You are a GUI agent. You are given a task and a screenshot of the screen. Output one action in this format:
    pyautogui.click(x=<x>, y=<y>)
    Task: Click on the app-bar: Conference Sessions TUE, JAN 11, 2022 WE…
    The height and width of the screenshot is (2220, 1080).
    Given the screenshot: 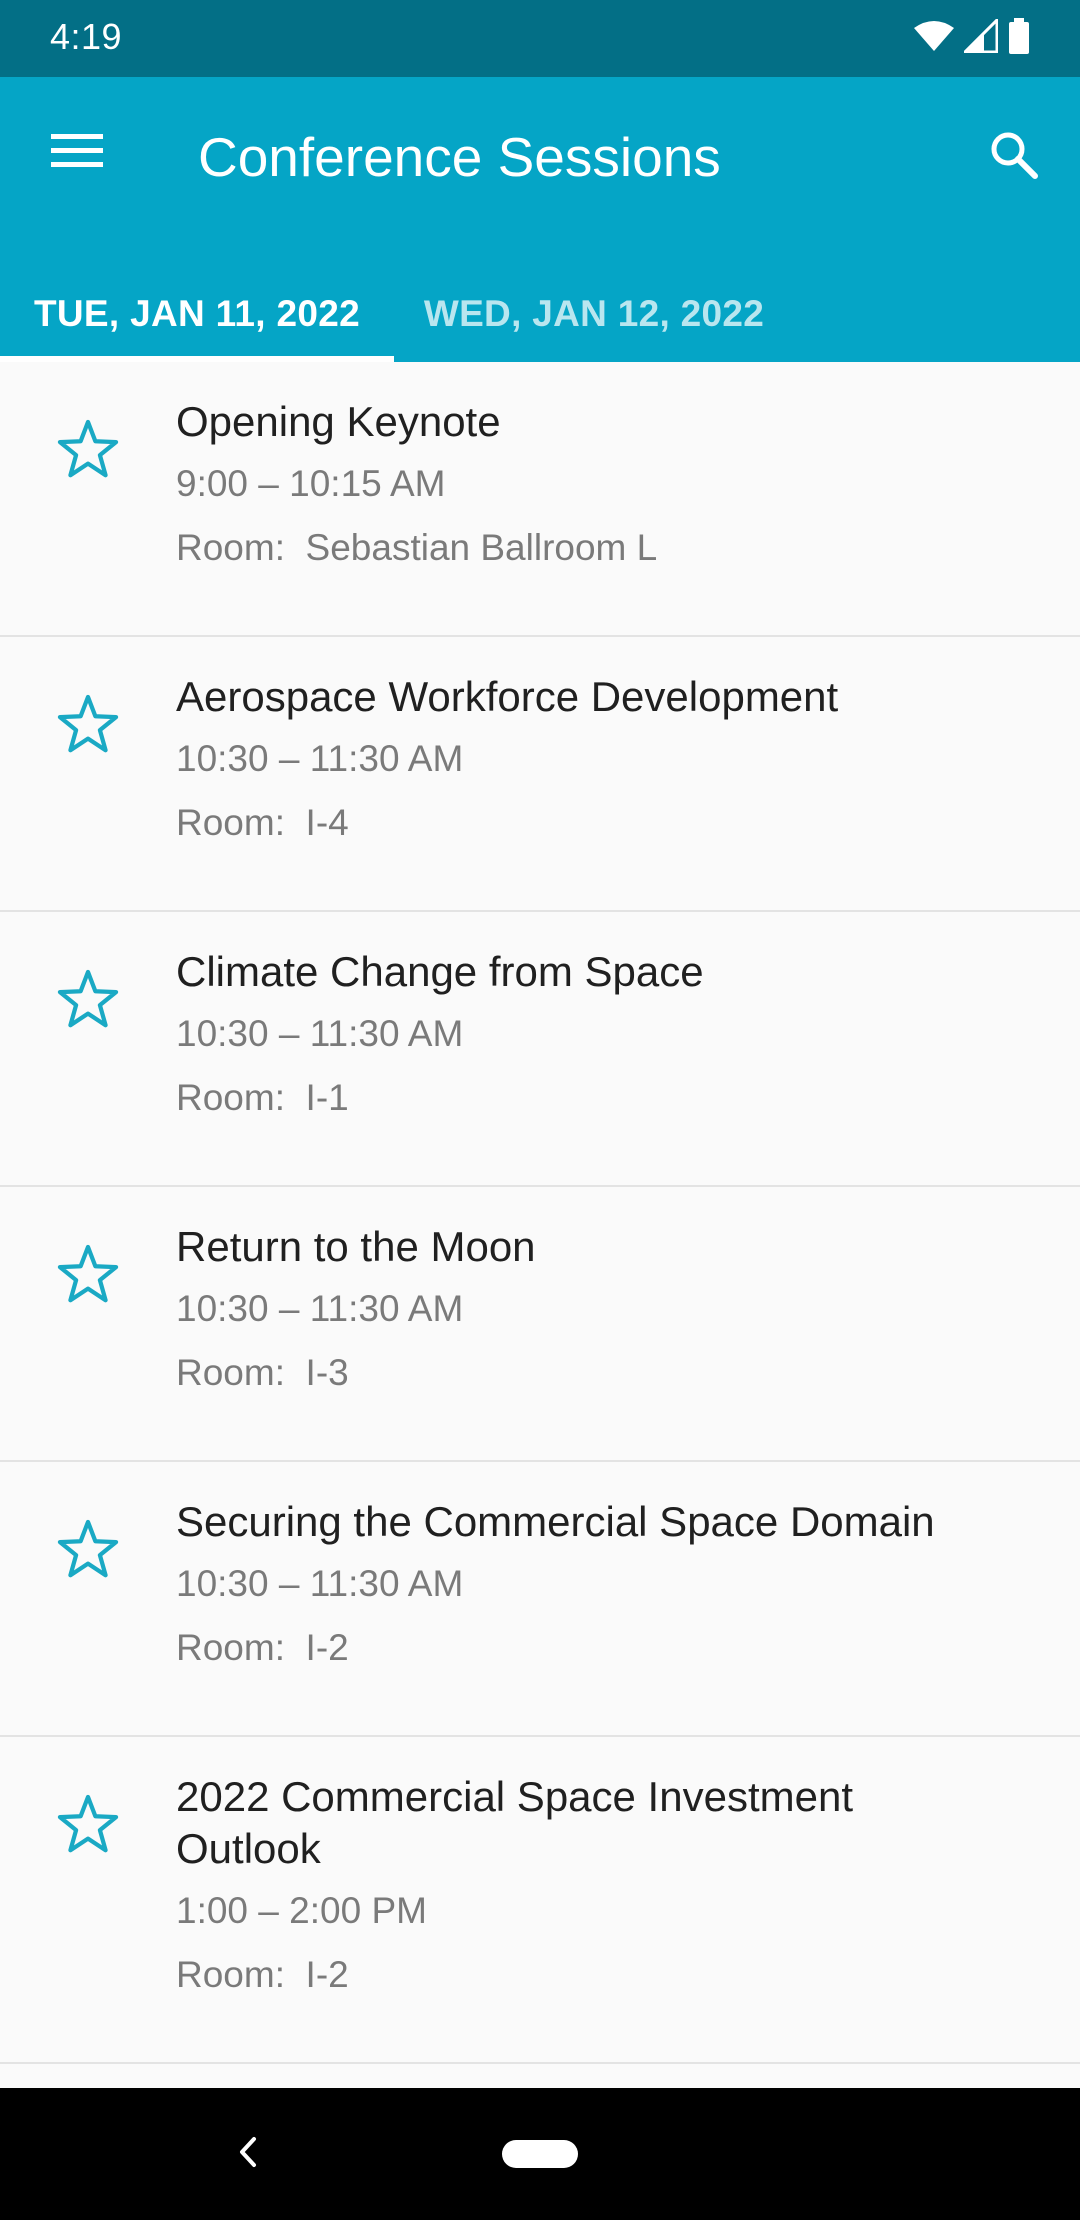 What is the action you would take?
    pyautogui.click(x=540, y=219)
    